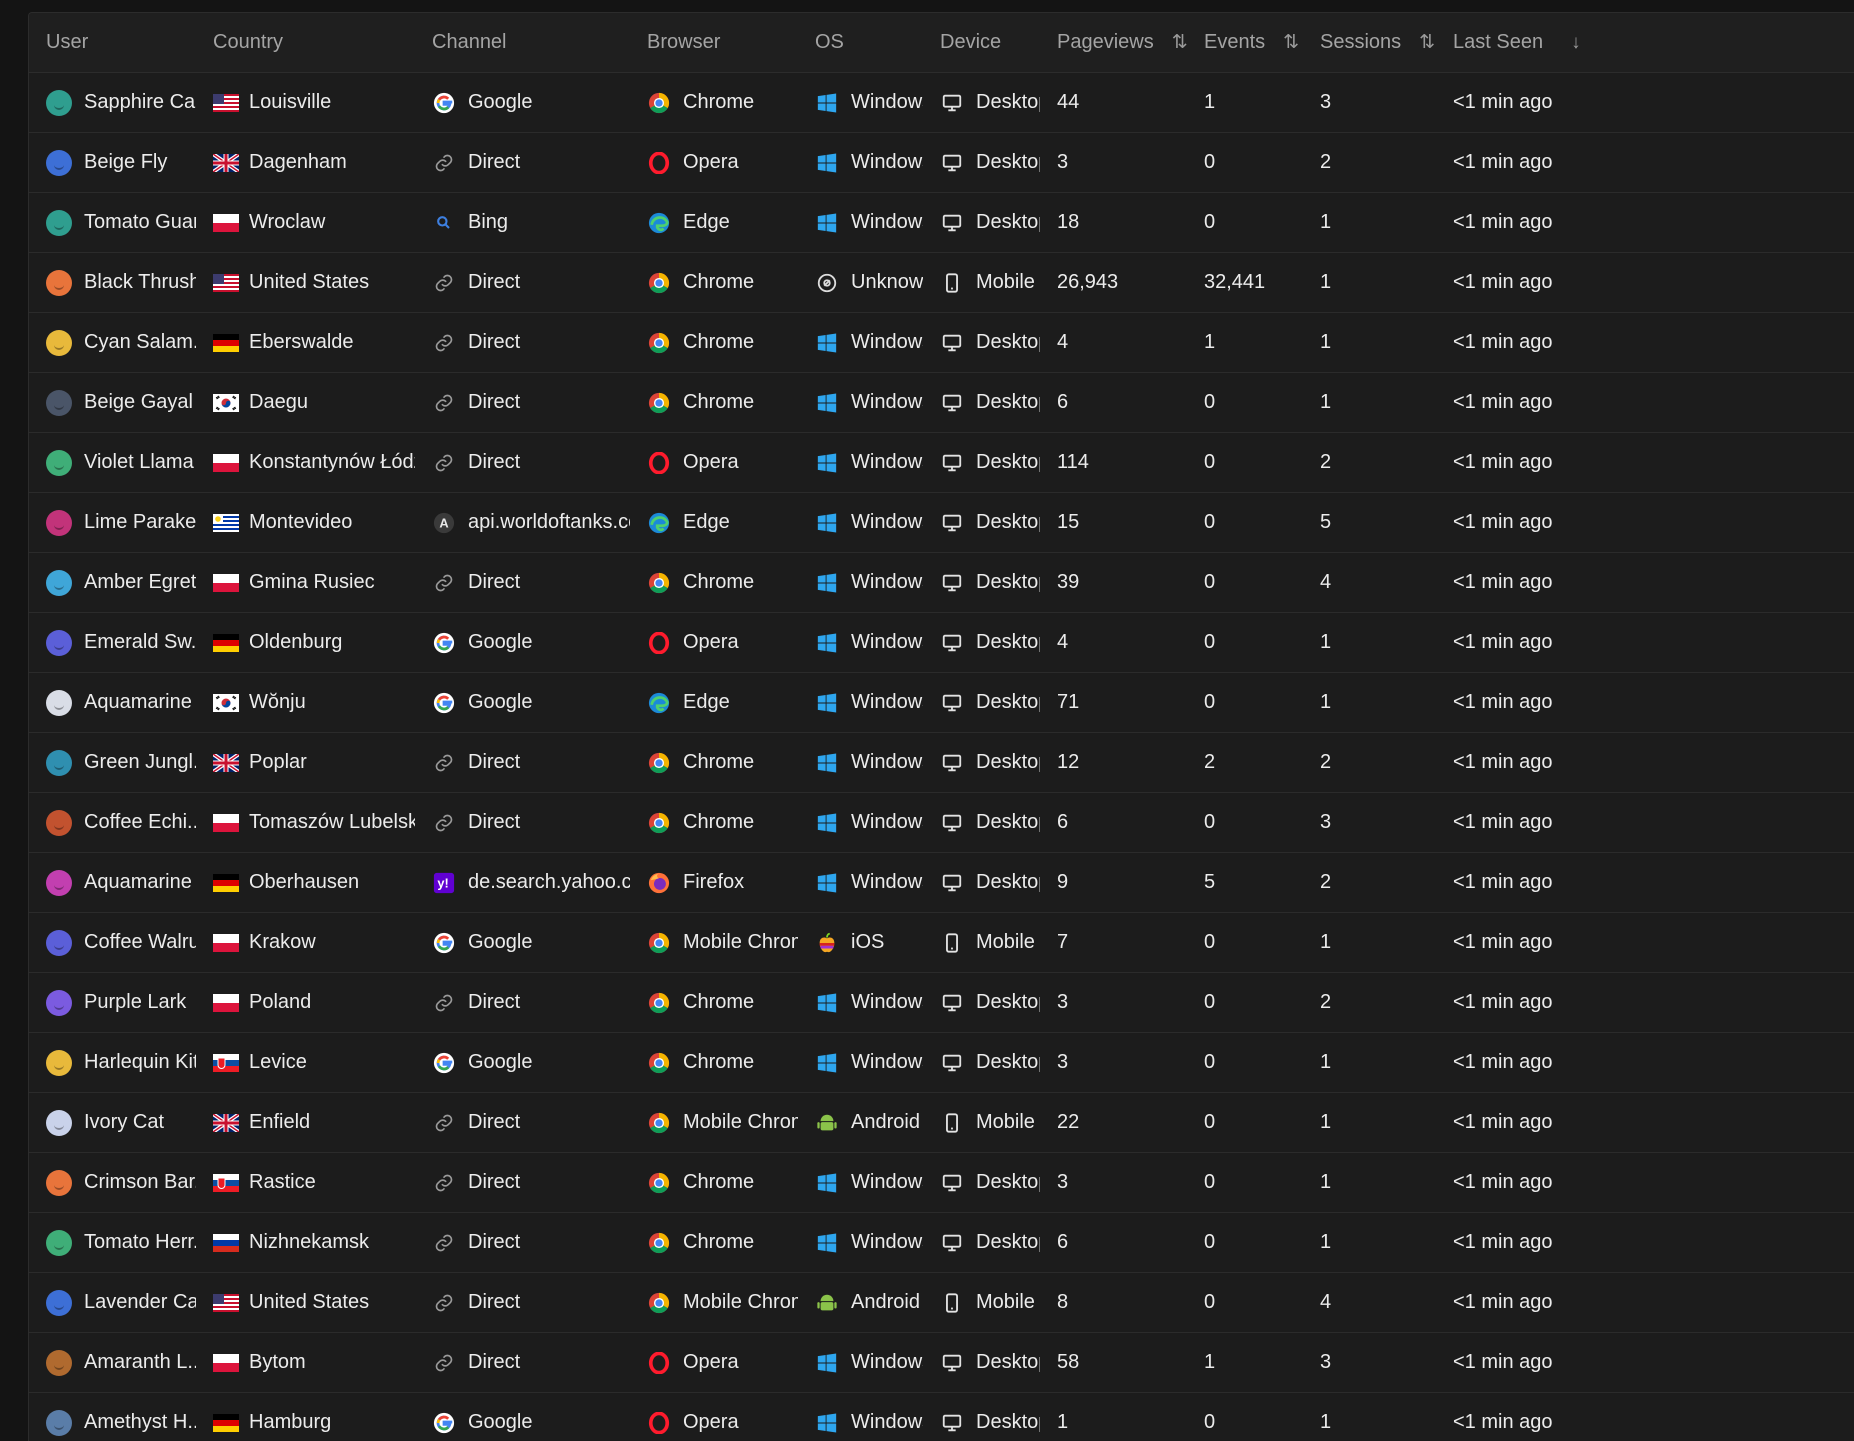 Image resolution: width=1854 pixels, height=1441 pixels. What do you see at coordinates (522, 343) in the screenshot?
I see `channel-cell: Direct` at bounding box center [522, 343].